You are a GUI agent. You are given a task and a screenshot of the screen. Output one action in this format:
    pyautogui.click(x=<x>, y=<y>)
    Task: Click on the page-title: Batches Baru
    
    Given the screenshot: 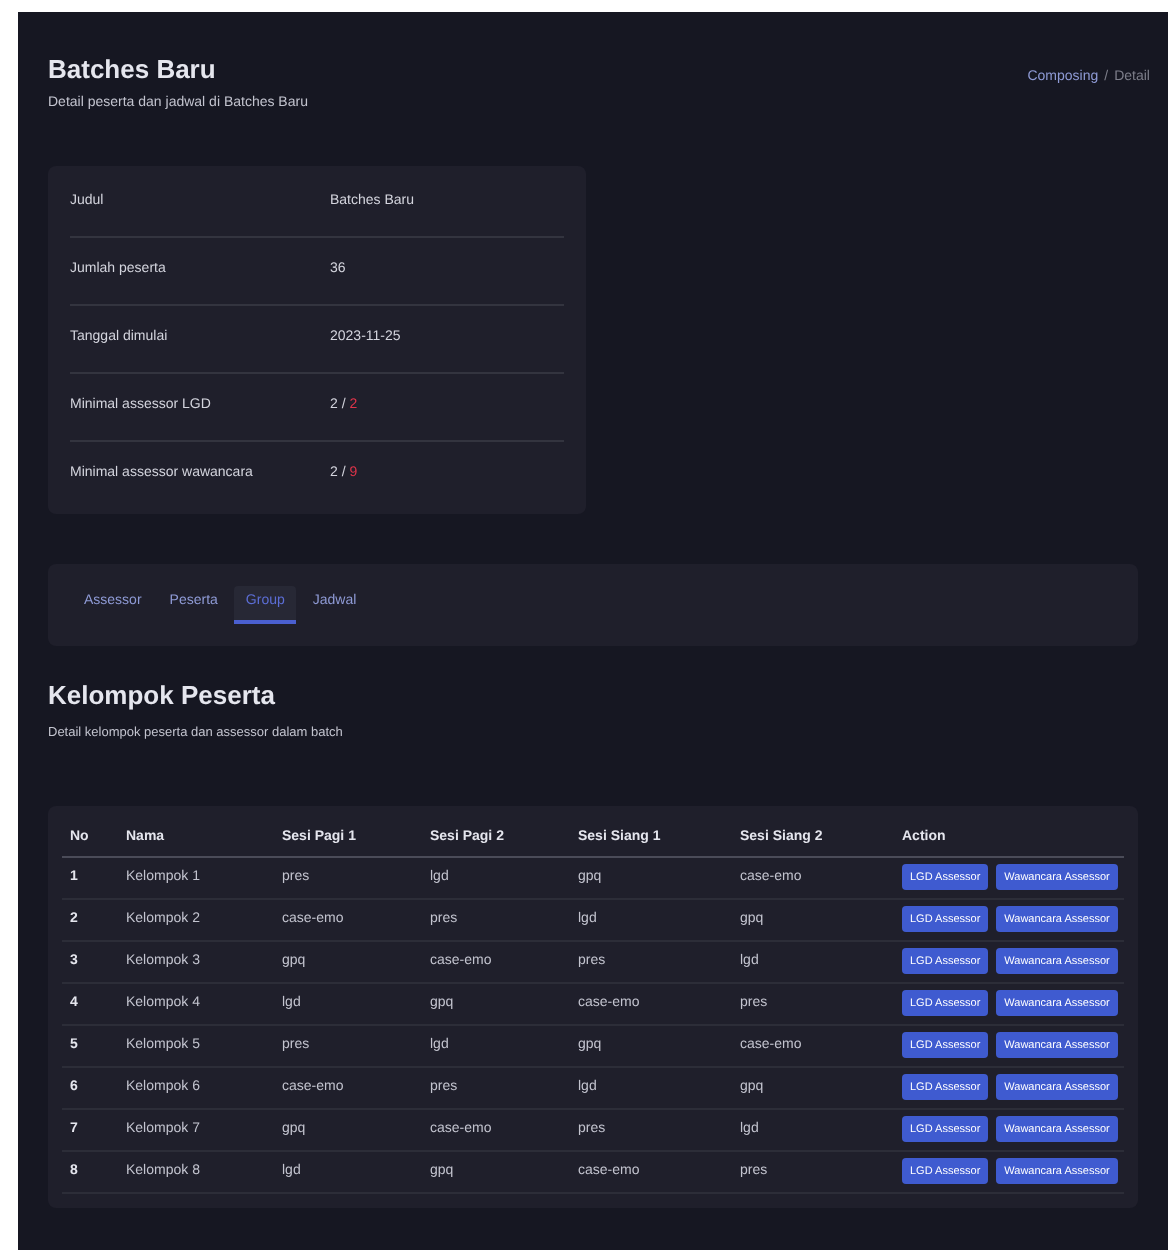 What is the action you would take?
    pyautogui.click(x=133, y=70)
    